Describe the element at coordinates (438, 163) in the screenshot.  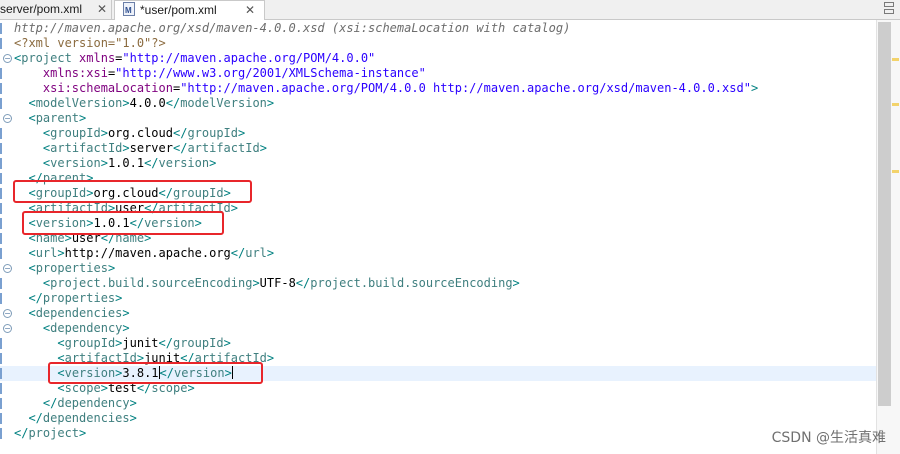
I see `code-line: <version>1.0.1</version>` at that location.